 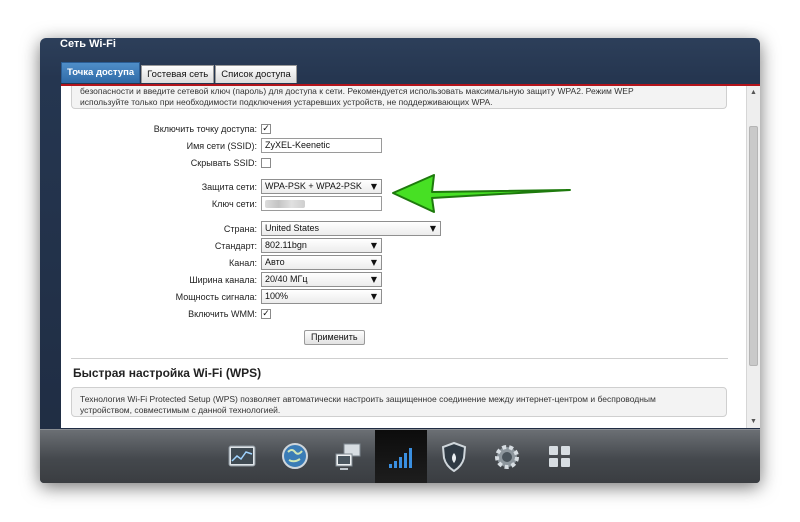 I want to click on key-label: Ключ сети:, so click(x=234, y=203).